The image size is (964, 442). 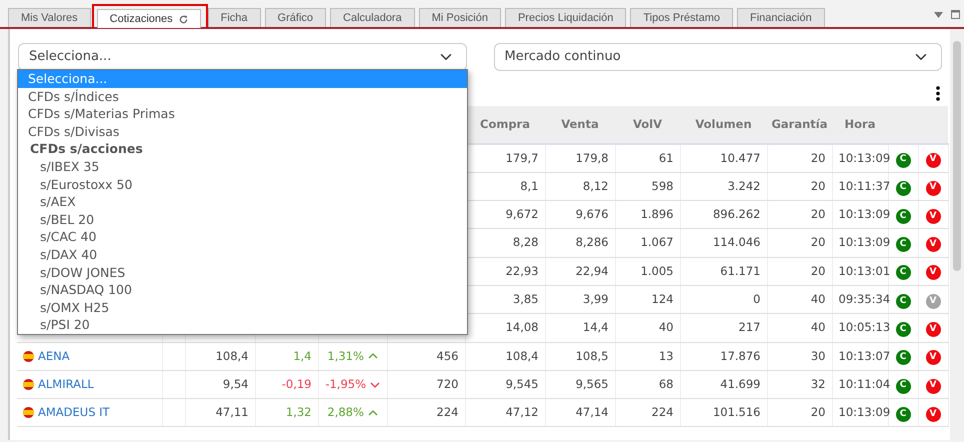 What do you see at coordinates (447, 383) in the screenshot?
I see `table-cell: 720` at bounding box center [447, 383].